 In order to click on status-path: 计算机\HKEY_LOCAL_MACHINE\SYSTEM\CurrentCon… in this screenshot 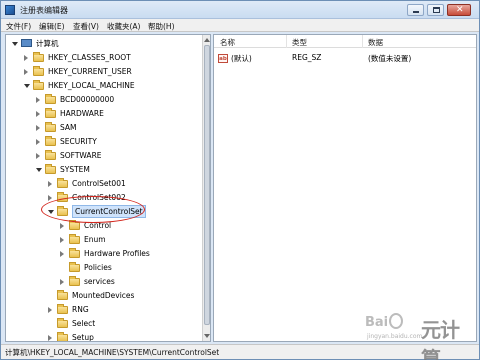, I will do `click(112, 352)`.